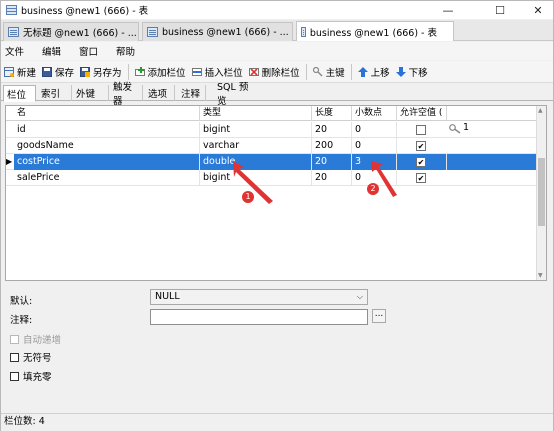 This screenshot has width=554, height=431. I want to click on table-row-selected: ▶ costPrice double 20 3 ✔, so click(273, 162).